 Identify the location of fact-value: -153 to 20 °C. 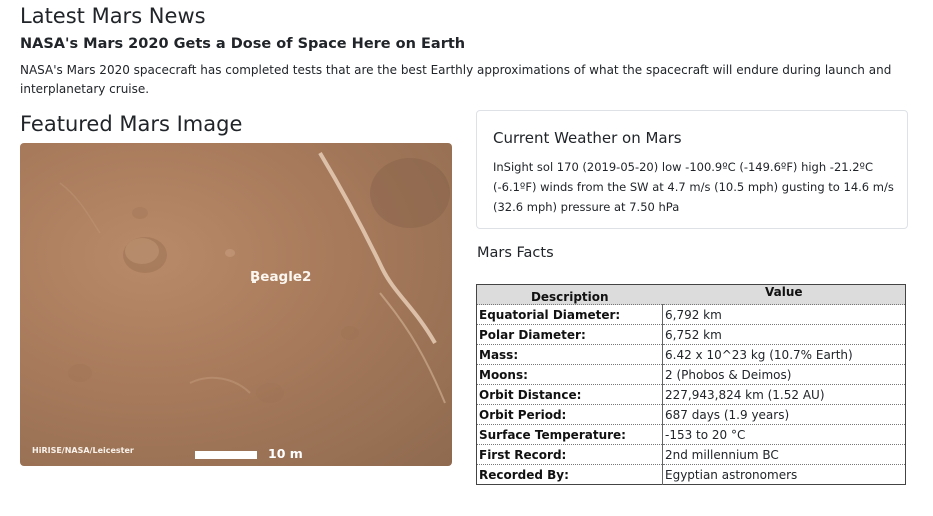
(784, 434).